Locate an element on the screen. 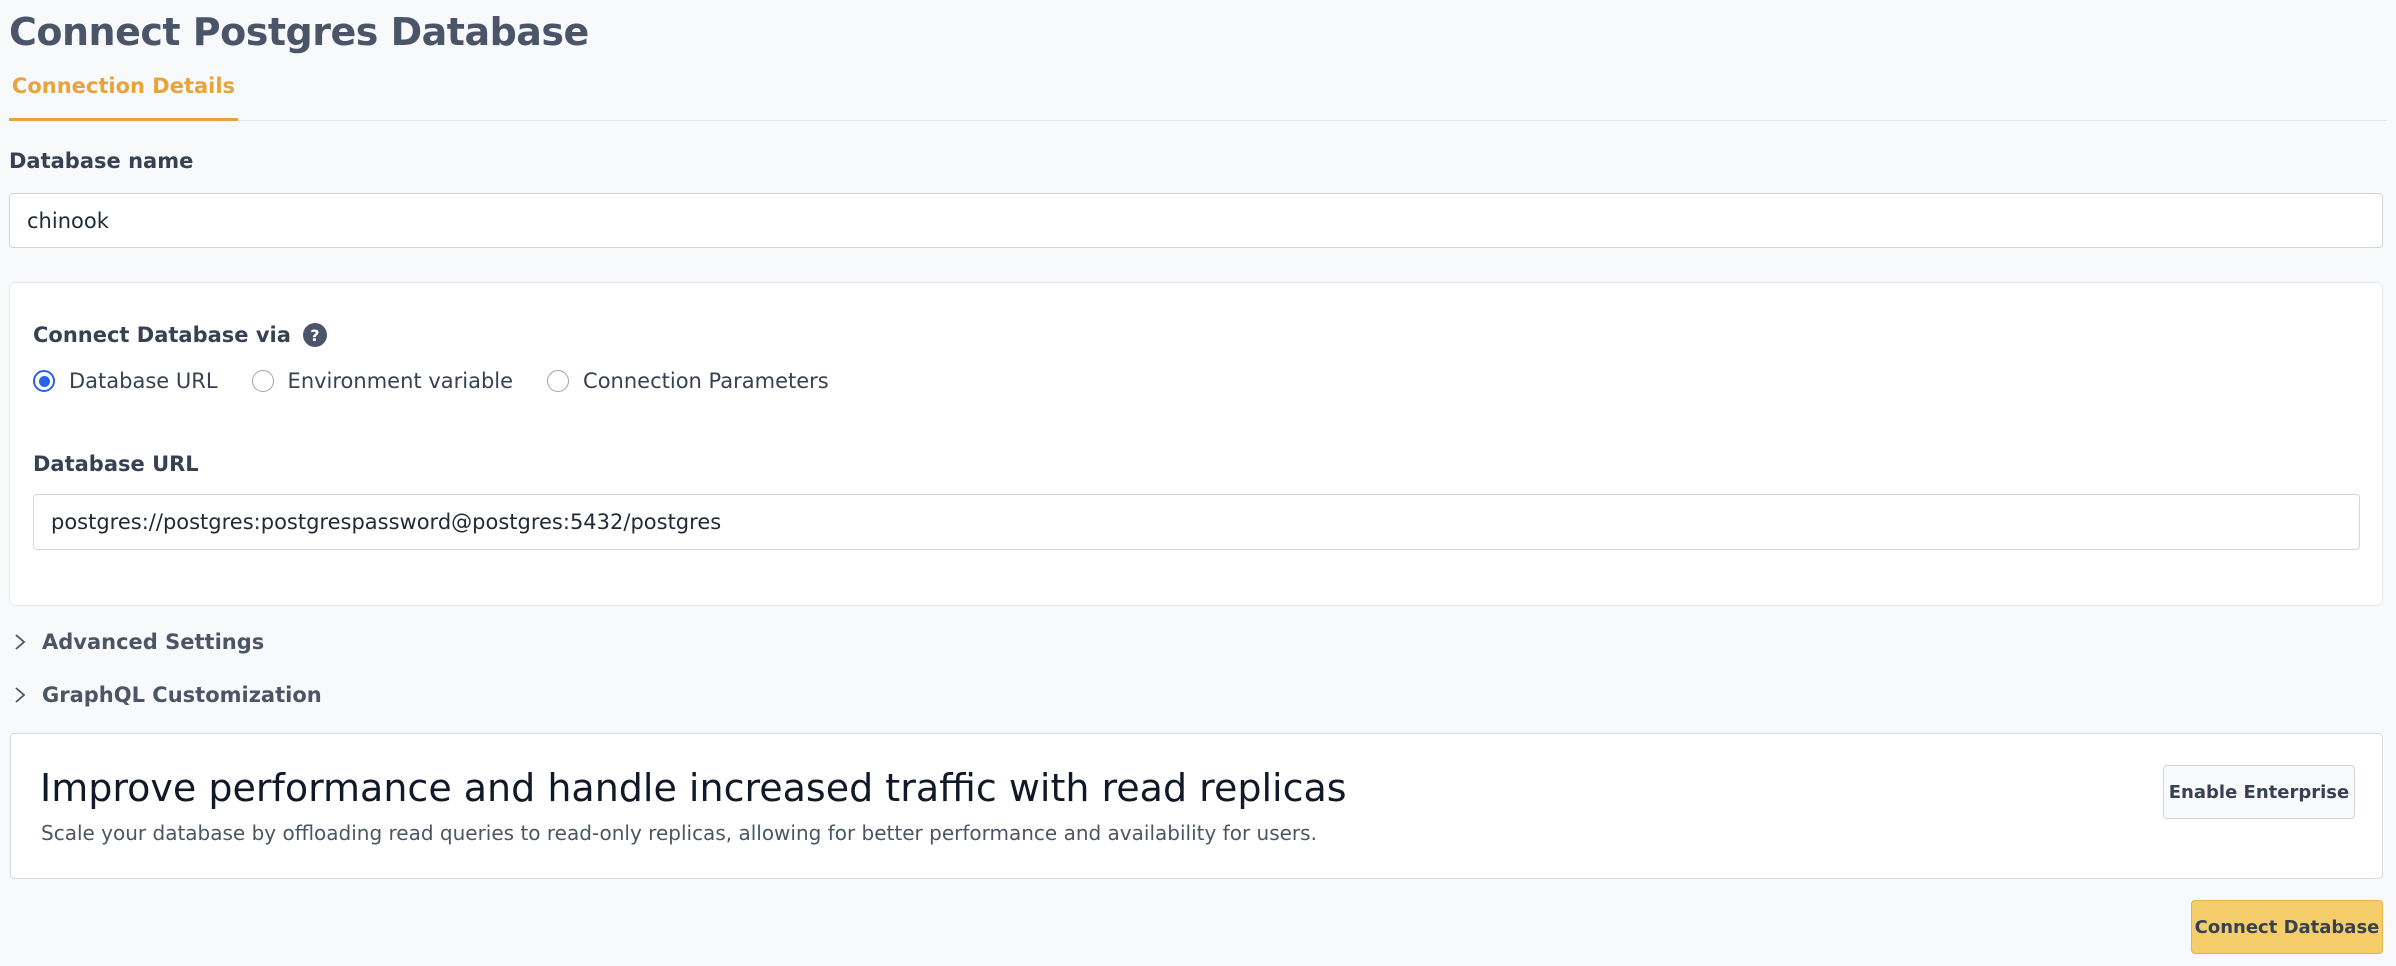  page-title: Connect Postgres Database is located at coordinates (299, 32).